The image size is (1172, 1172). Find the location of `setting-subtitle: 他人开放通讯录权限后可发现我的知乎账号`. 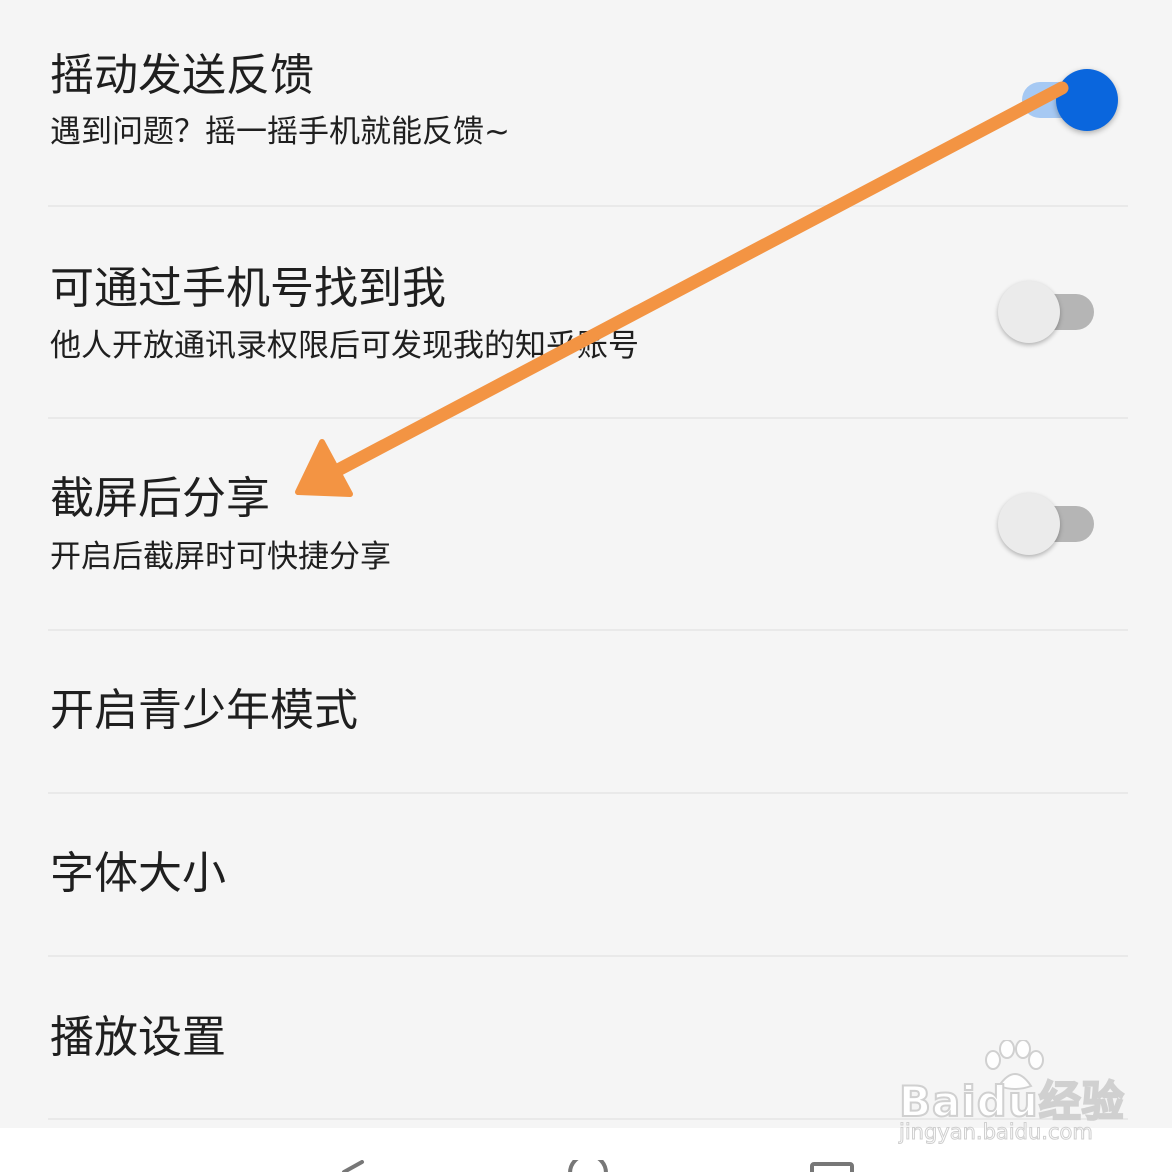

setting-subtitle: 他人开放通讯录权限后可发现我的知乎账号 is located at coordinates (344, 346).